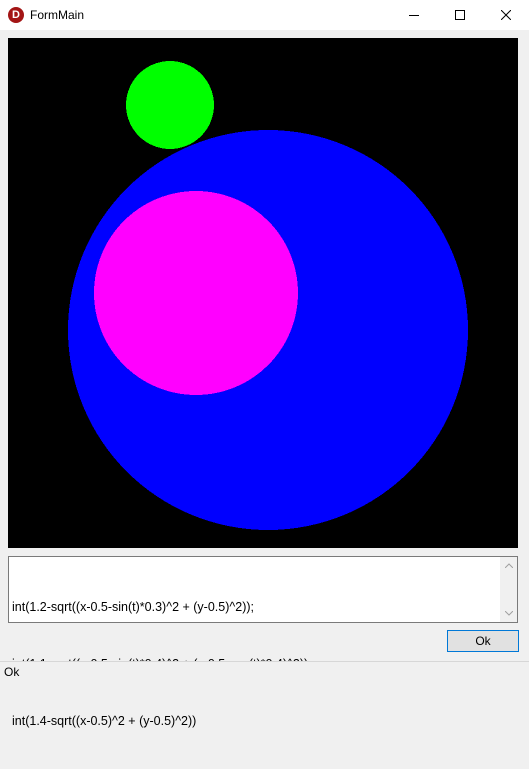 The width and height of the screenshot is (529, 769). What do you see at coordinates (508, 565) in the screenshot?
I see `scroll-up-icon` at bounding box center [508, 565].